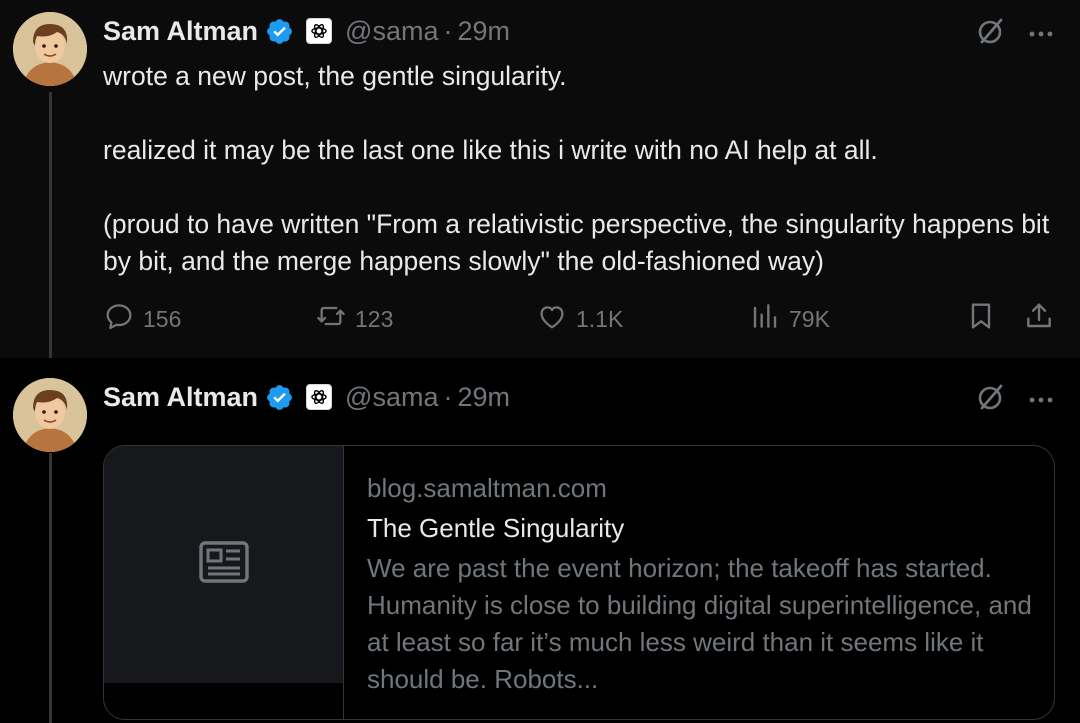 This screenshot has width=1080, height=723. Describe the element at coordinates (119, 319) in the screenshot. I see `reply-icon` at that location.